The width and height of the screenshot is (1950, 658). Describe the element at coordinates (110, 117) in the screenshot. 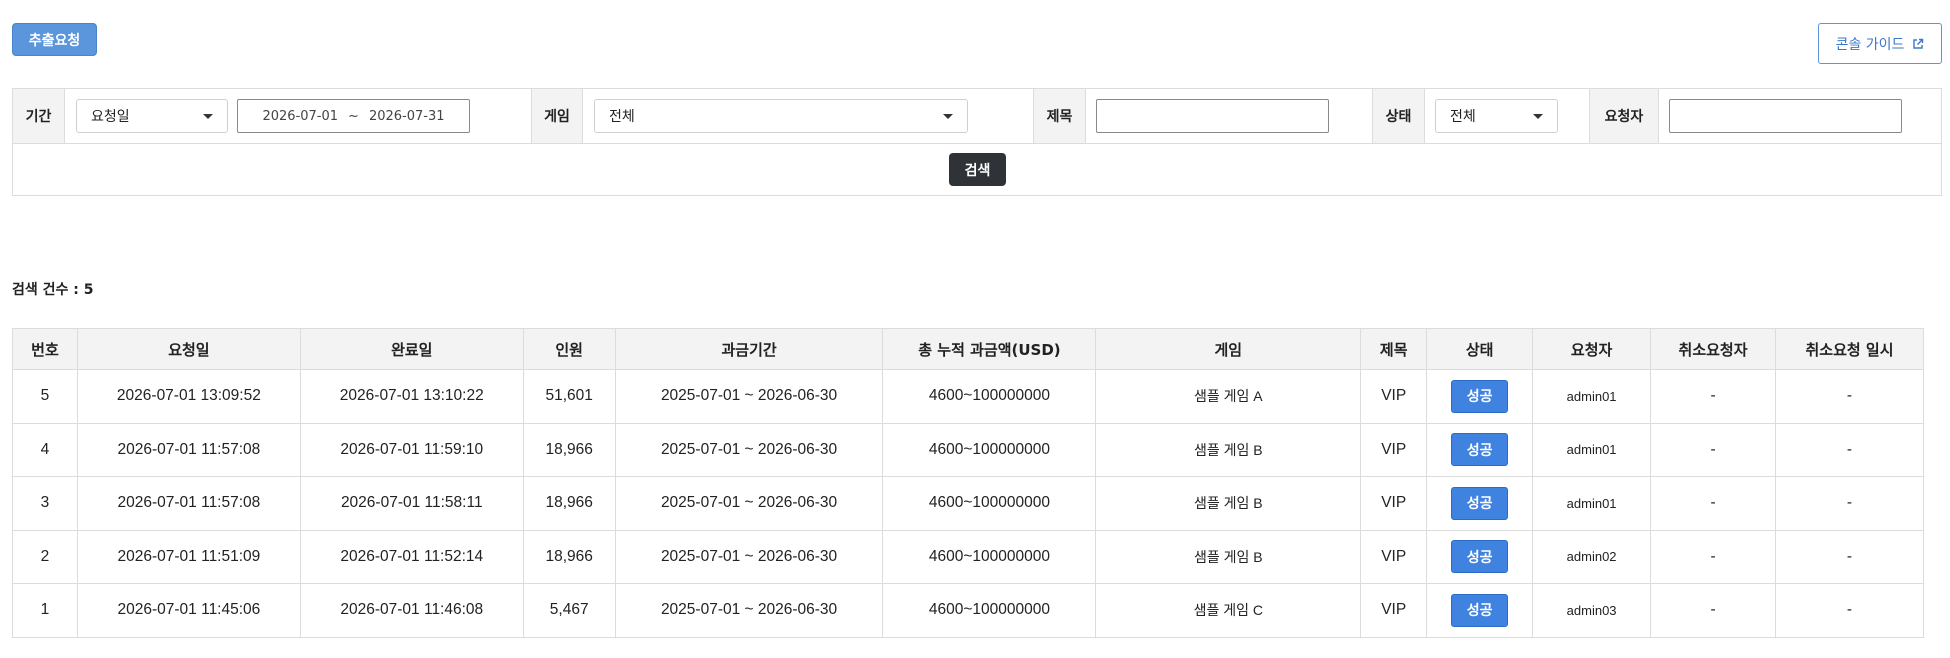

I see `period-type-value: 요청일` at that location.